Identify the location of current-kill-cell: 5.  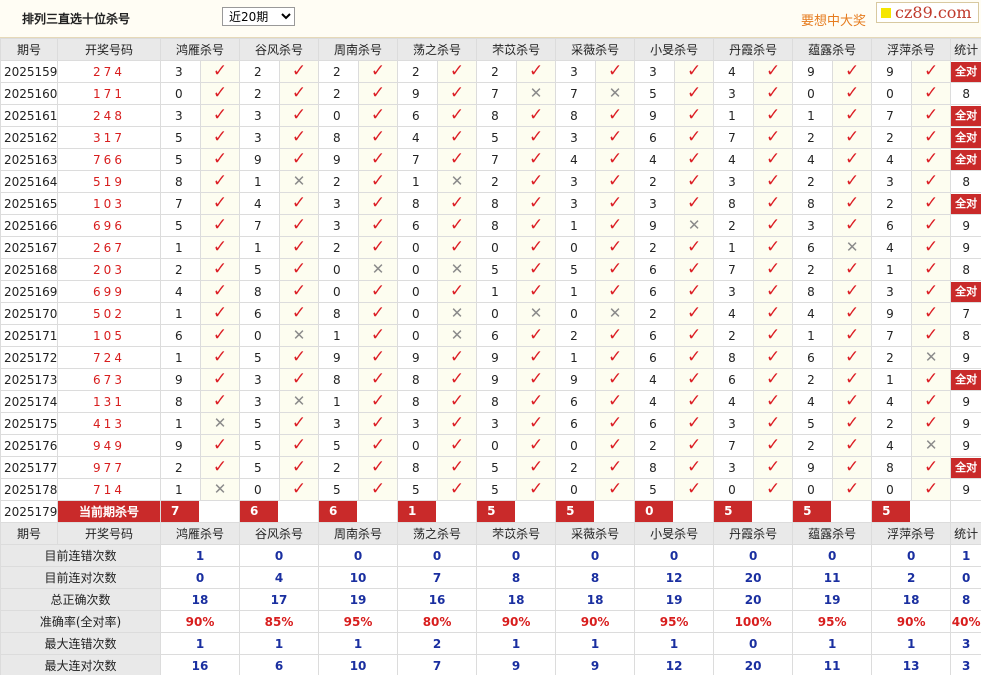
(753, 511).